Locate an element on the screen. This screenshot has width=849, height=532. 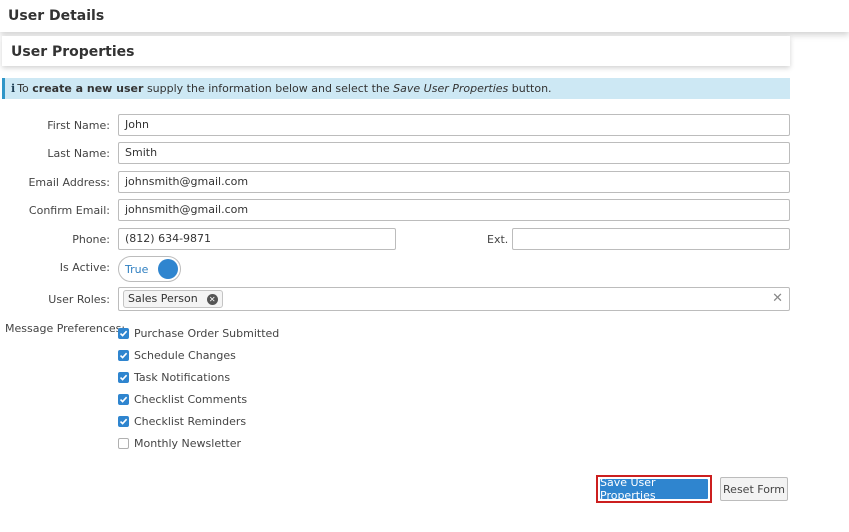
checkbox-unchecked-icon is located at coordinates (123, 443).